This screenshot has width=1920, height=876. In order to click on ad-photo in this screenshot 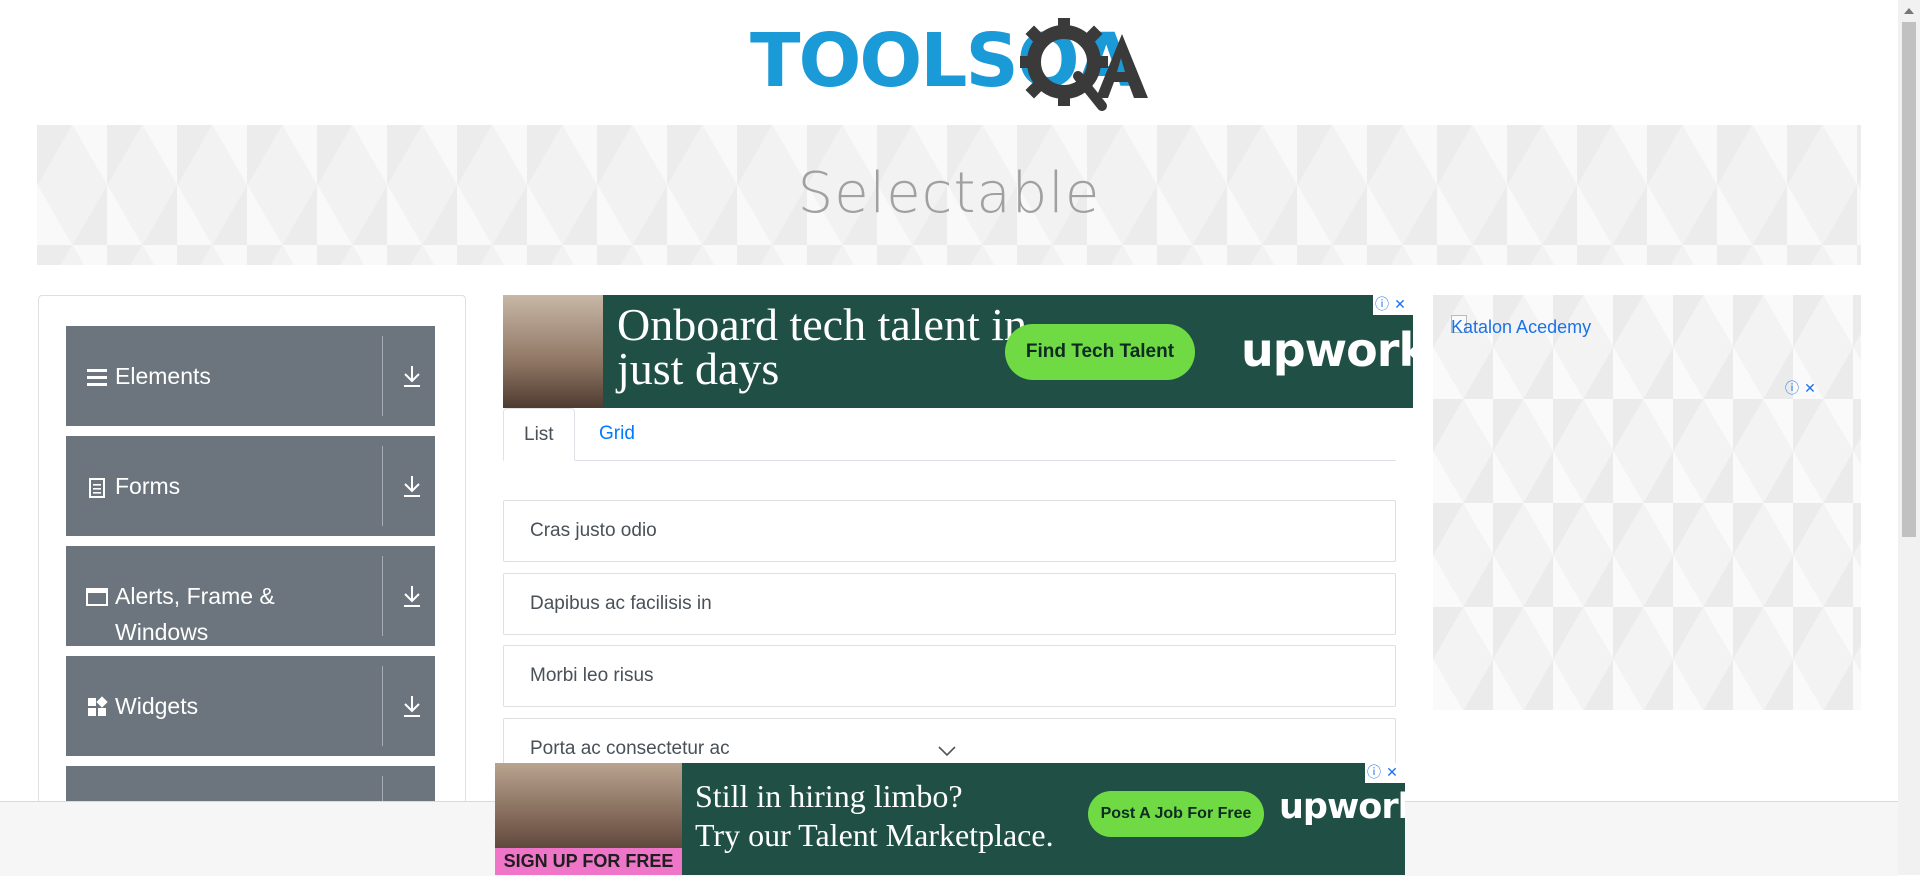, I will do `click(553, 351)`.